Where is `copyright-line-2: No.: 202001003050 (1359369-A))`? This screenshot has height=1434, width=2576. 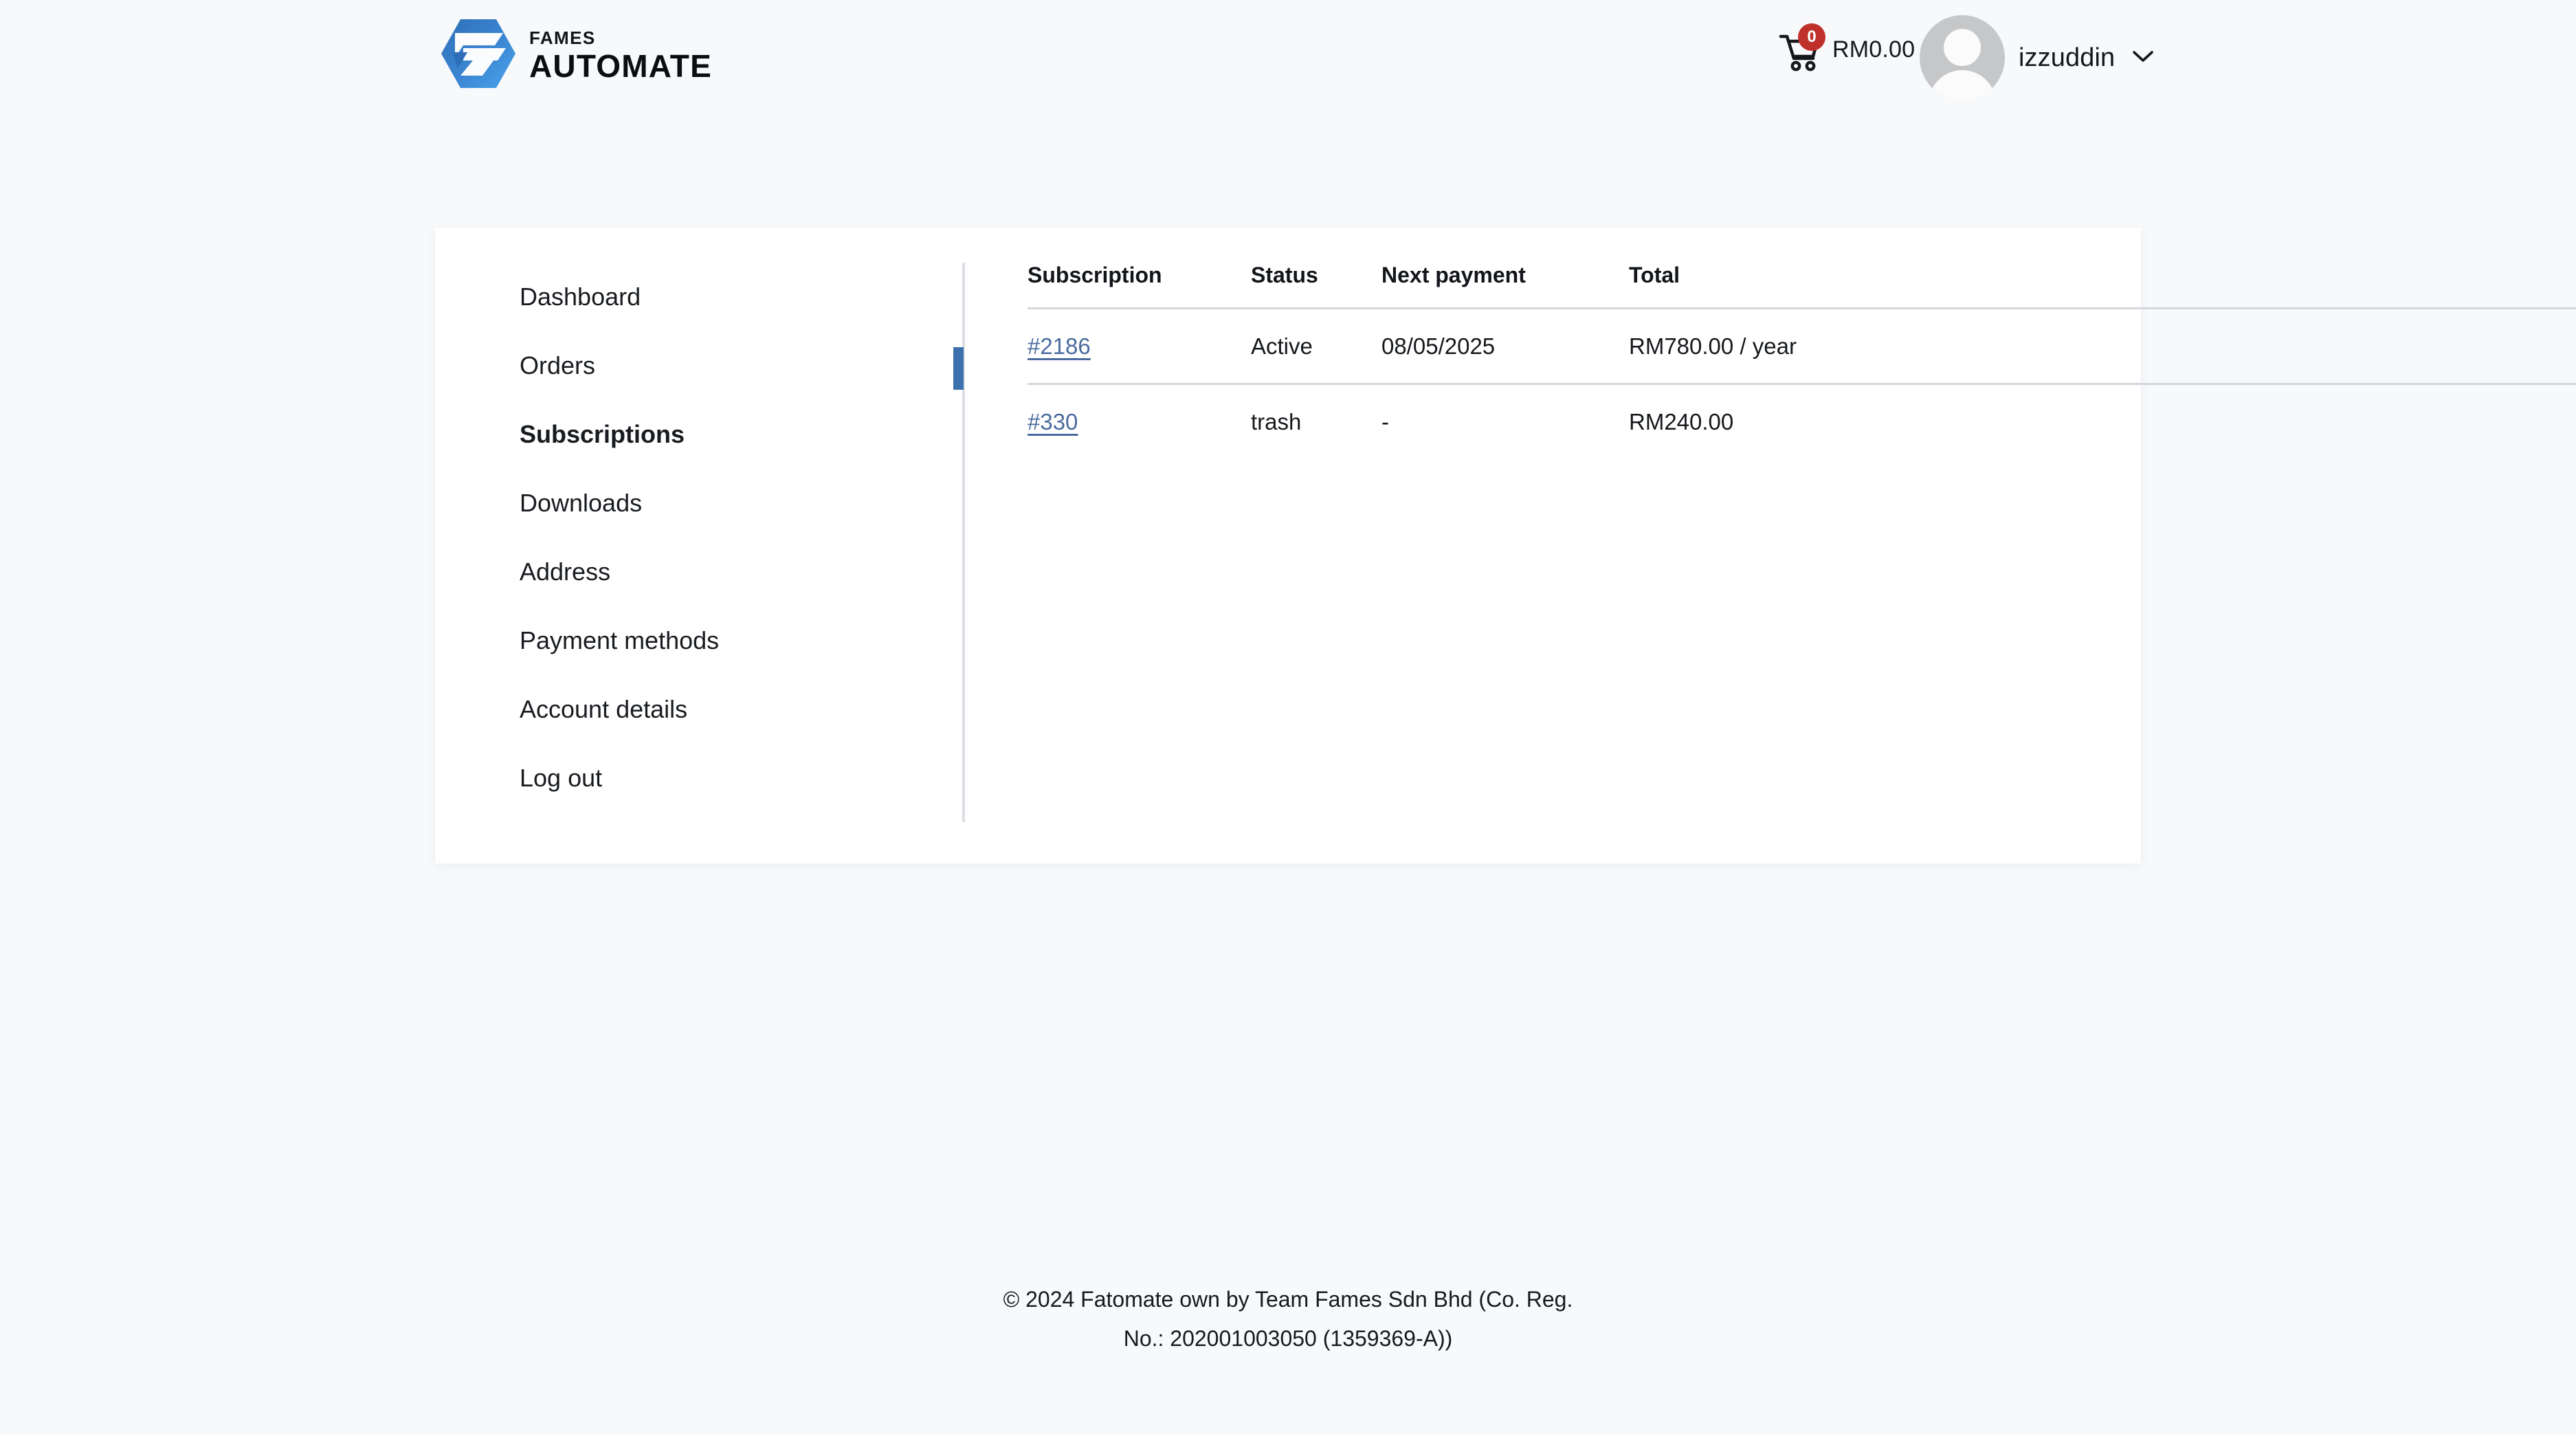 copyright-line-2: No.: 202001003050 (1359369-A)) is located at coordinates (1288, 1338).